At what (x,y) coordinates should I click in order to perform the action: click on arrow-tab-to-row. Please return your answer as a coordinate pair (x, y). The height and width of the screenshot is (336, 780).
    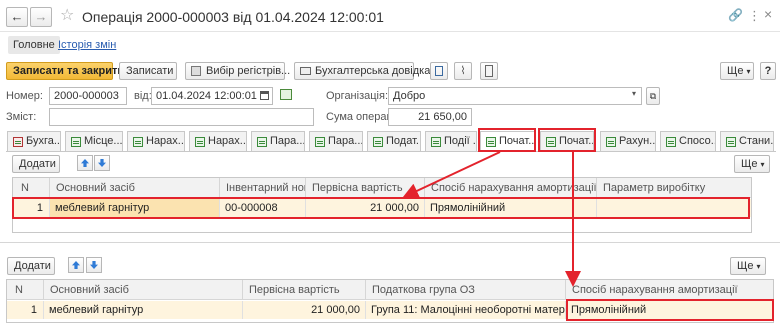
    Looking at the image, I should click on (451, 175).